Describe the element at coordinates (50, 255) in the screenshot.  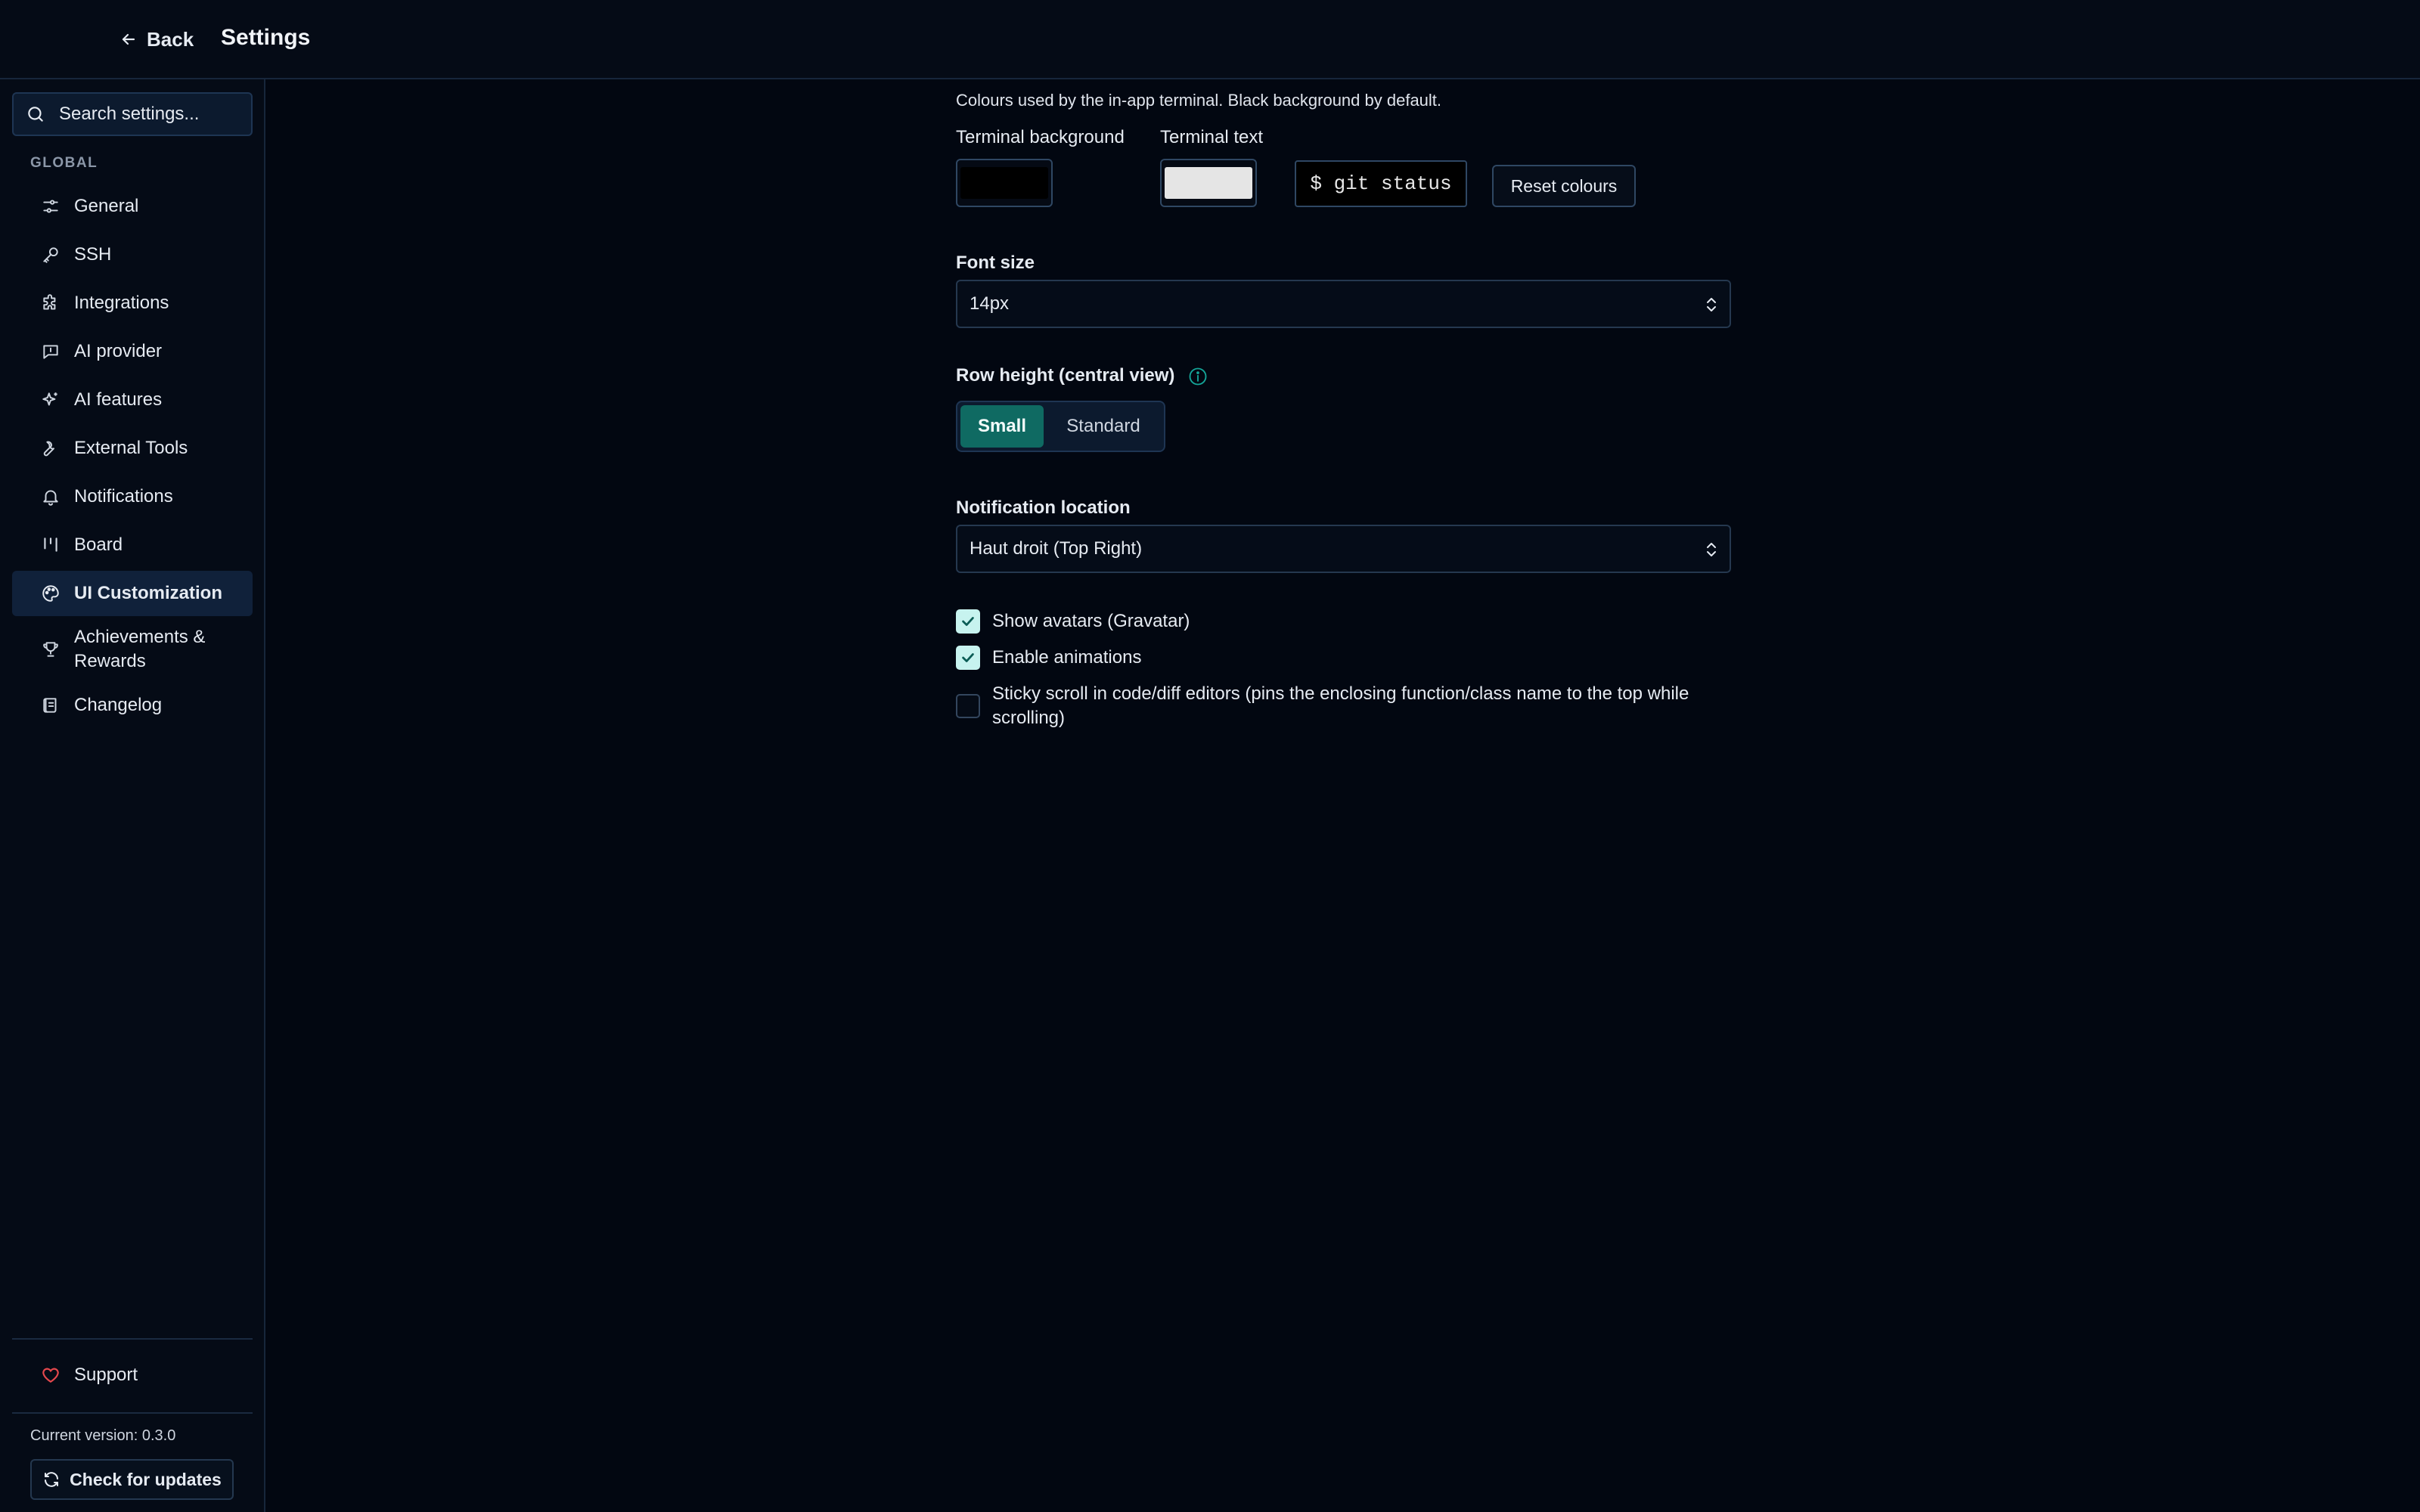
I see `key-icon` at that location.